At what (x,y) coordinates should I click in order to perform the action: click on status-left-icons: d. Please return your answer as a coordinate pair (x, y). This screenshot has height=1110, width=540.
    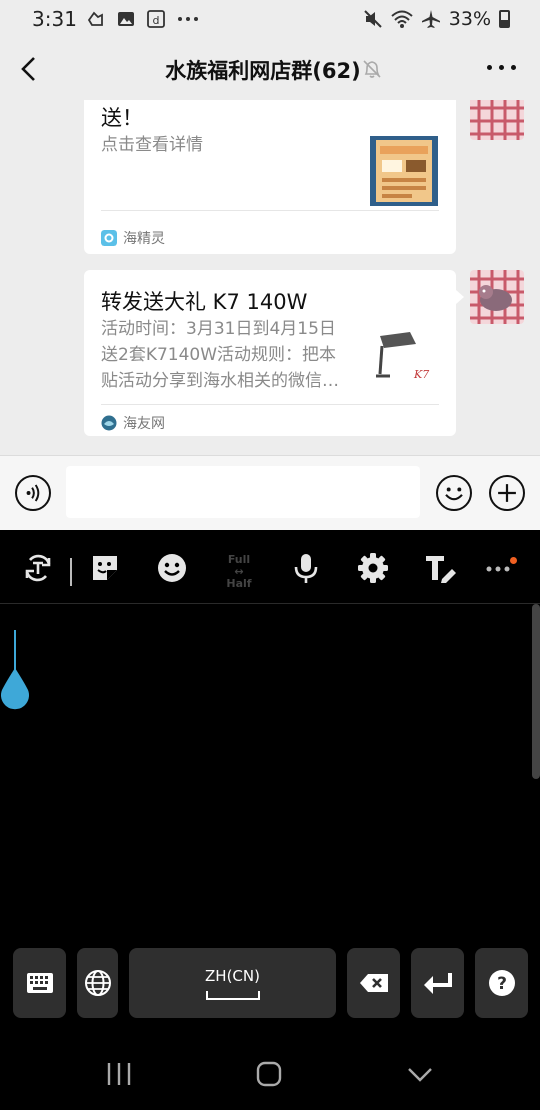
    Looking at the image, I should click on (143, 19).